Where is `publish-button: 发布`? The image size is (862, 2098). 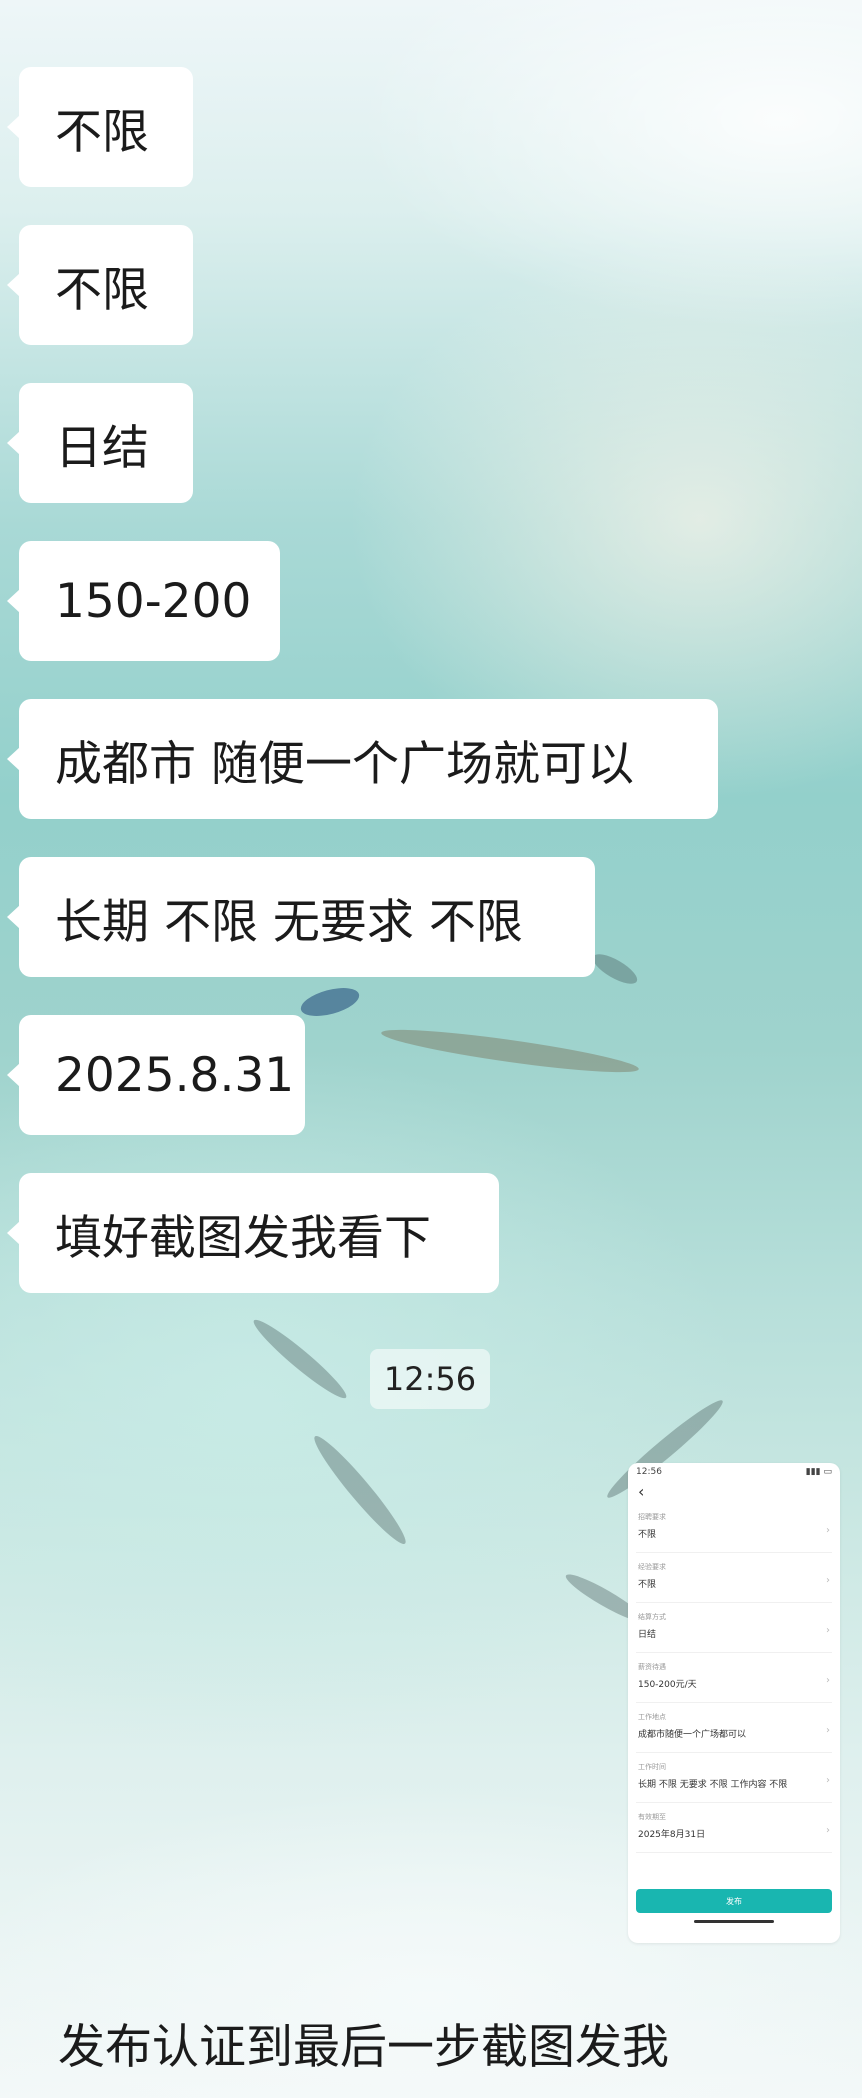
publish-button: 发布 is located at coordinates (734, 1901).